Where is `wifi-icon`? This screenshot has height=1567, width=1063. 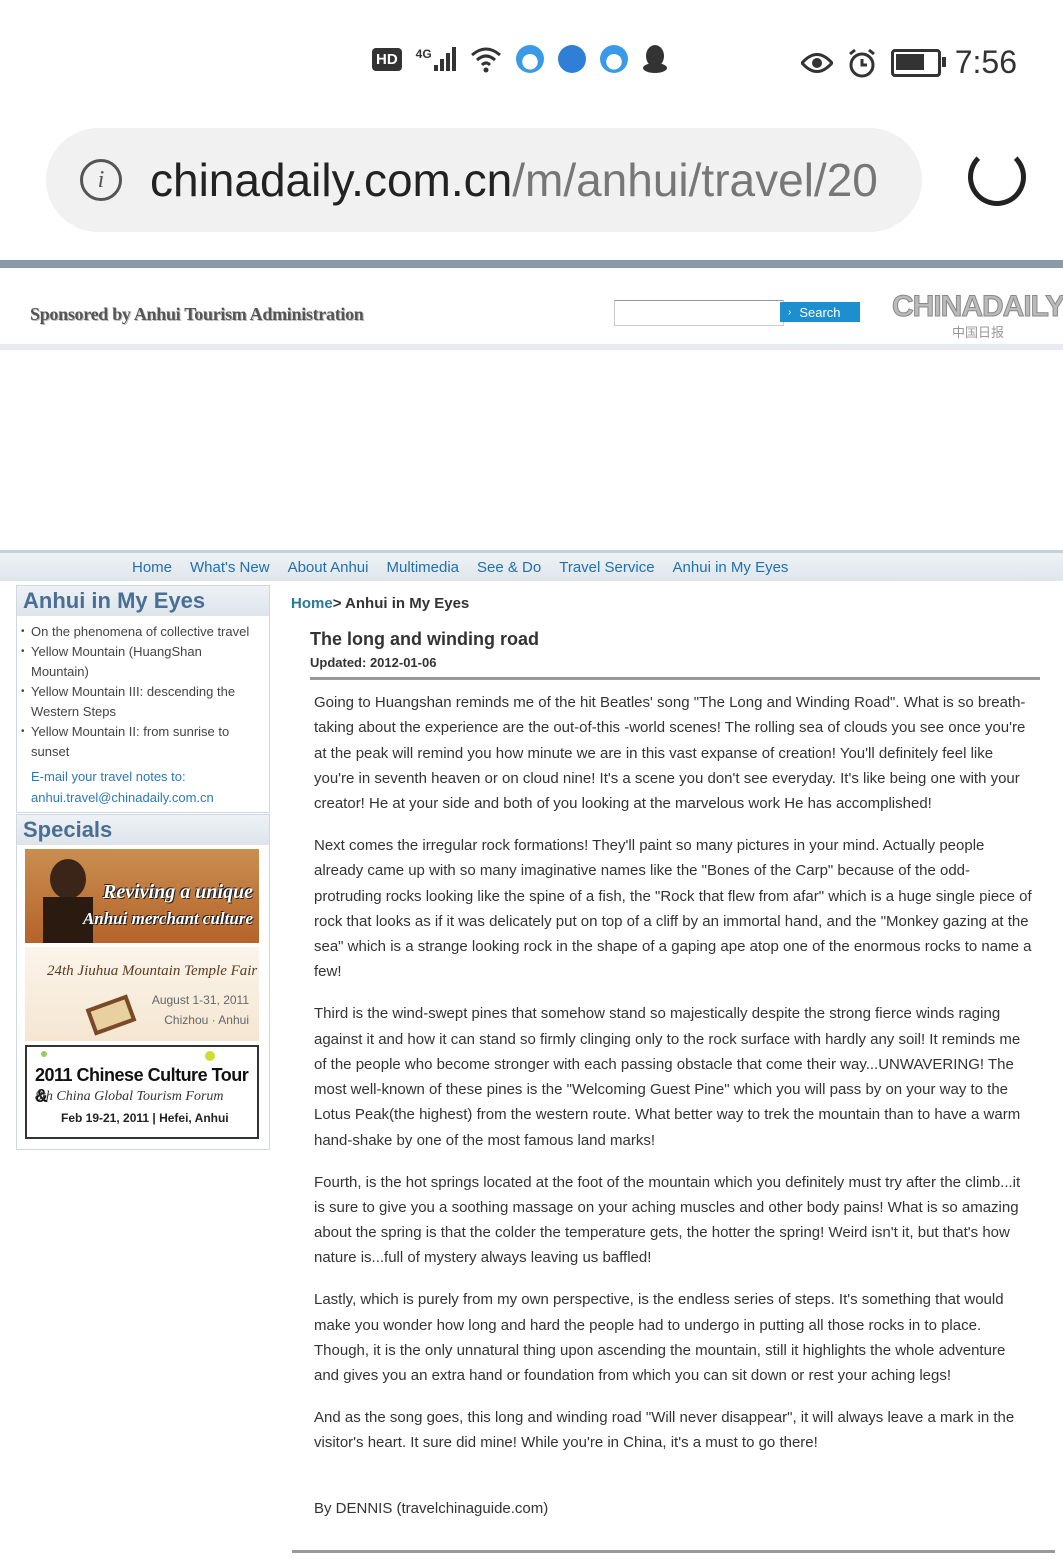
wifi-icon is located at coordinates (485, 60).